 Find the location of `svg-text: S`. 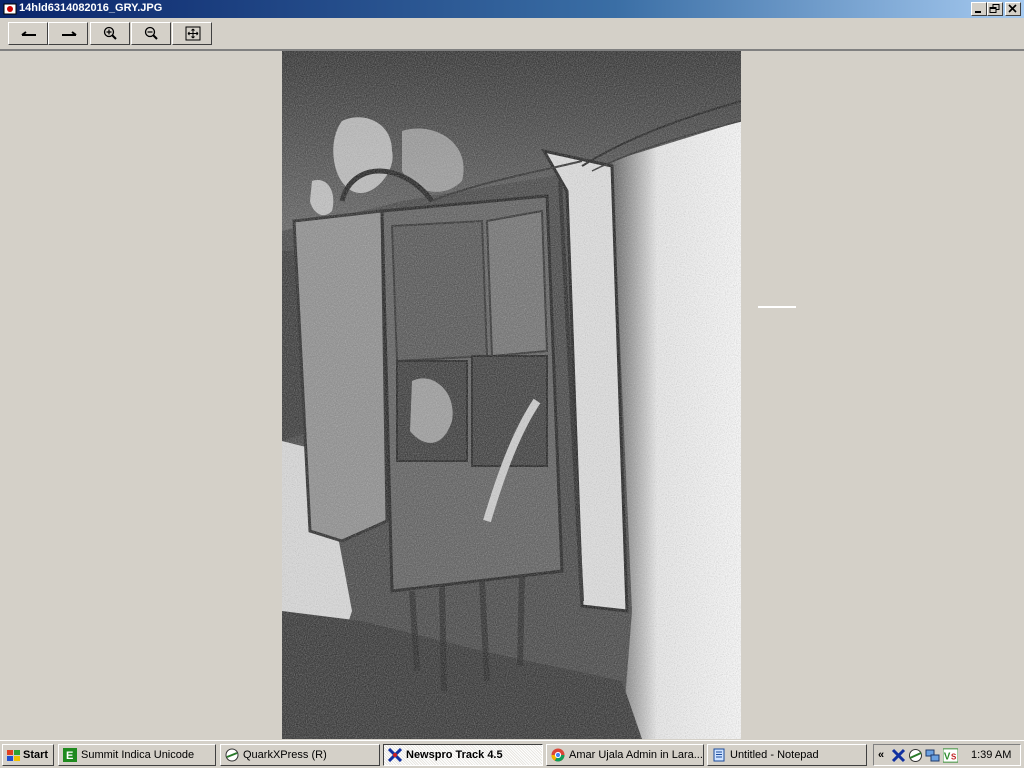

svg-text: S is located at coordinates (953, 756).